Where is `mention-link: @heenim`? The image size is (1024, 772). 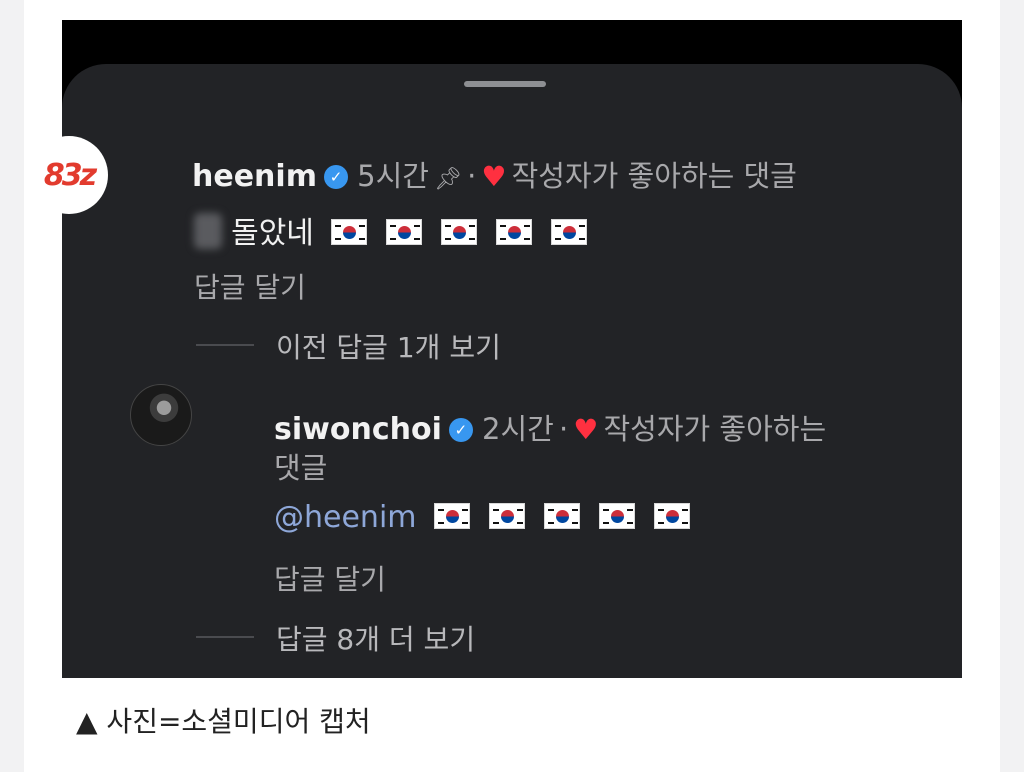 mention-link: @heenim is located at coordinates (345, 517).